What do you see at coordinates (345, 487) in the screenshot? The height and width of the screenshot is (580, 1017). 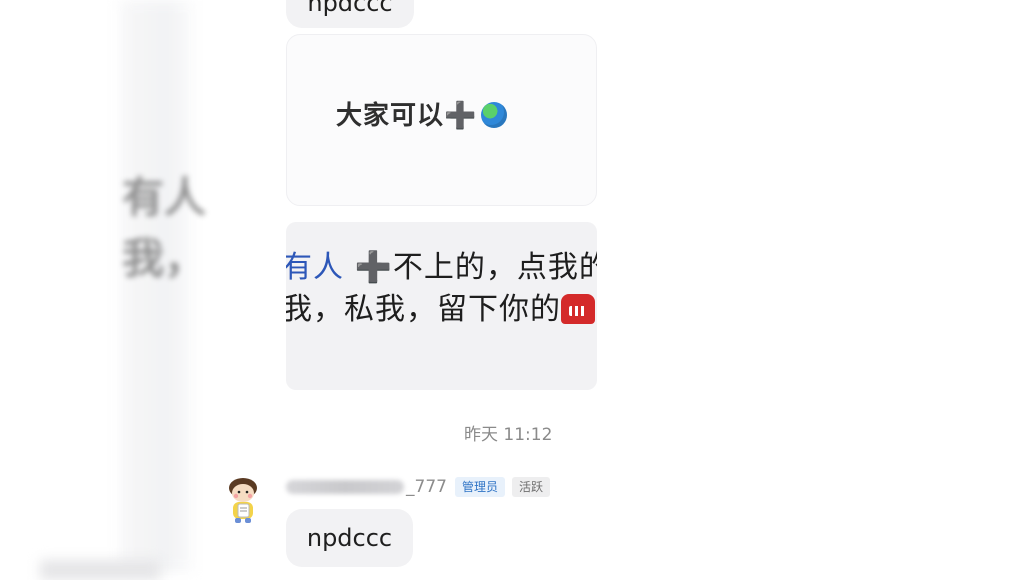 I see `blurred-sender-name` at bounding box center [345, 487].